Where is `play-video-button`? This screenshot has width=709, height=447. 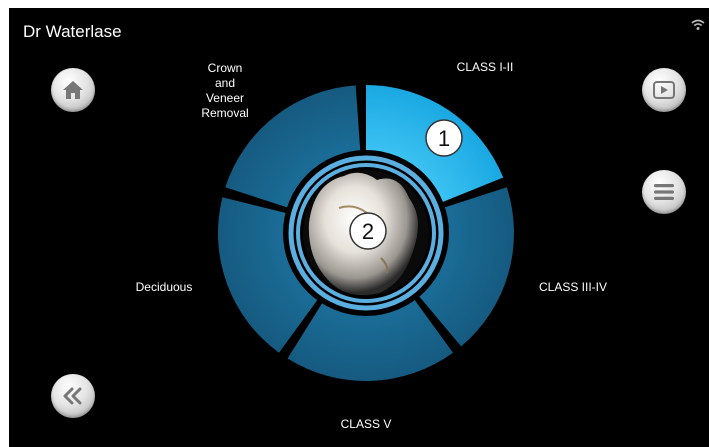
play-video-button is located at coordinates (664, 90).